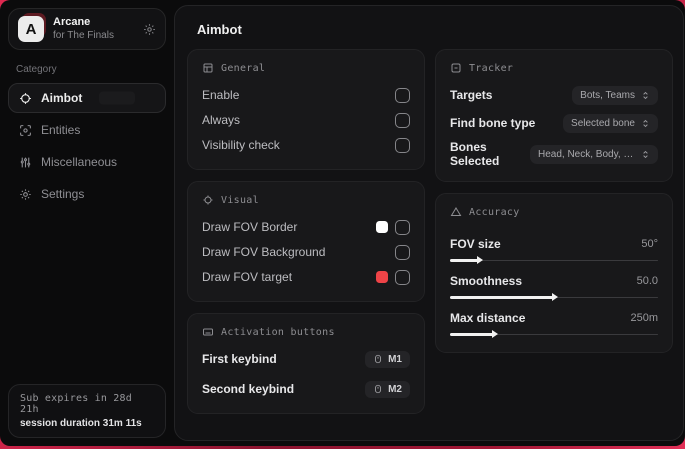  Describe the element at coordinates (395, 359) in the screenshot. I see `keybind-value: M1` at that location.